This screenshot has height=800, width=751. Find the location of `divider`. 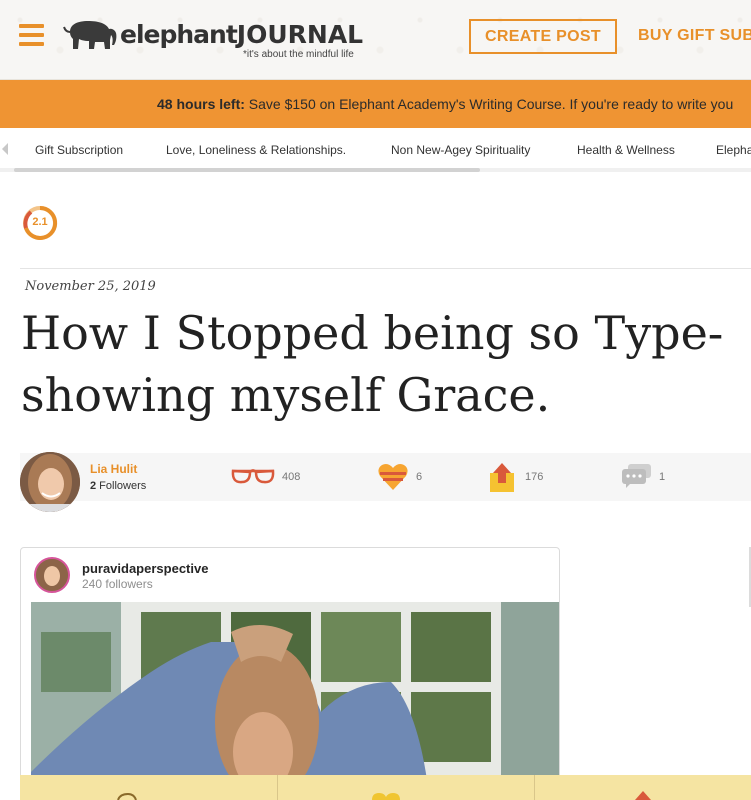

divider is located at coordinates (385, 268).